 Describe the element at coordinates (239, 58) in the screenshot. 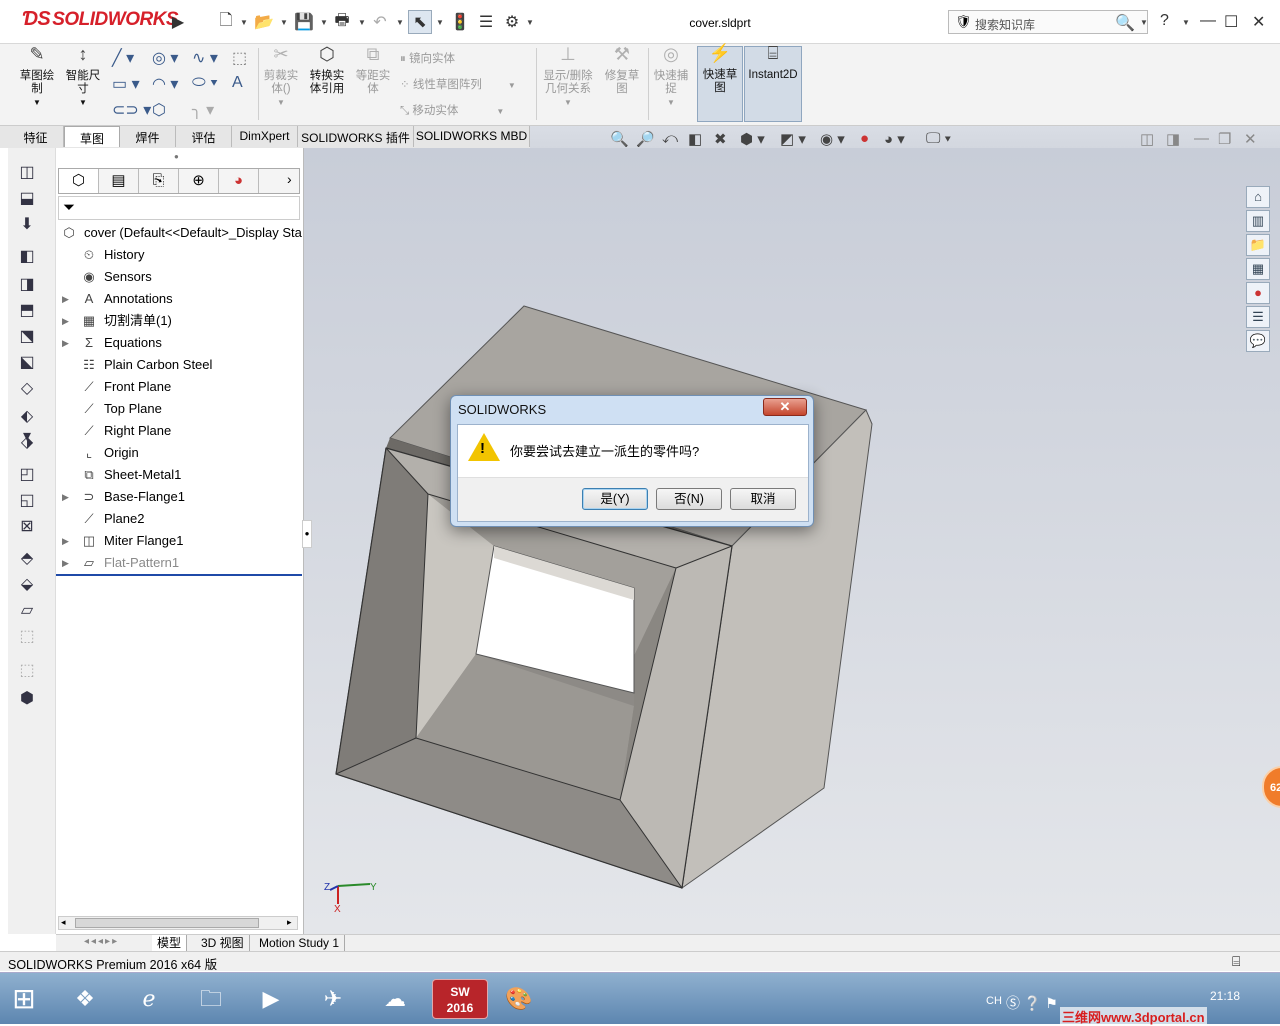

I see `point-grid-icon: ⬚` at that location.